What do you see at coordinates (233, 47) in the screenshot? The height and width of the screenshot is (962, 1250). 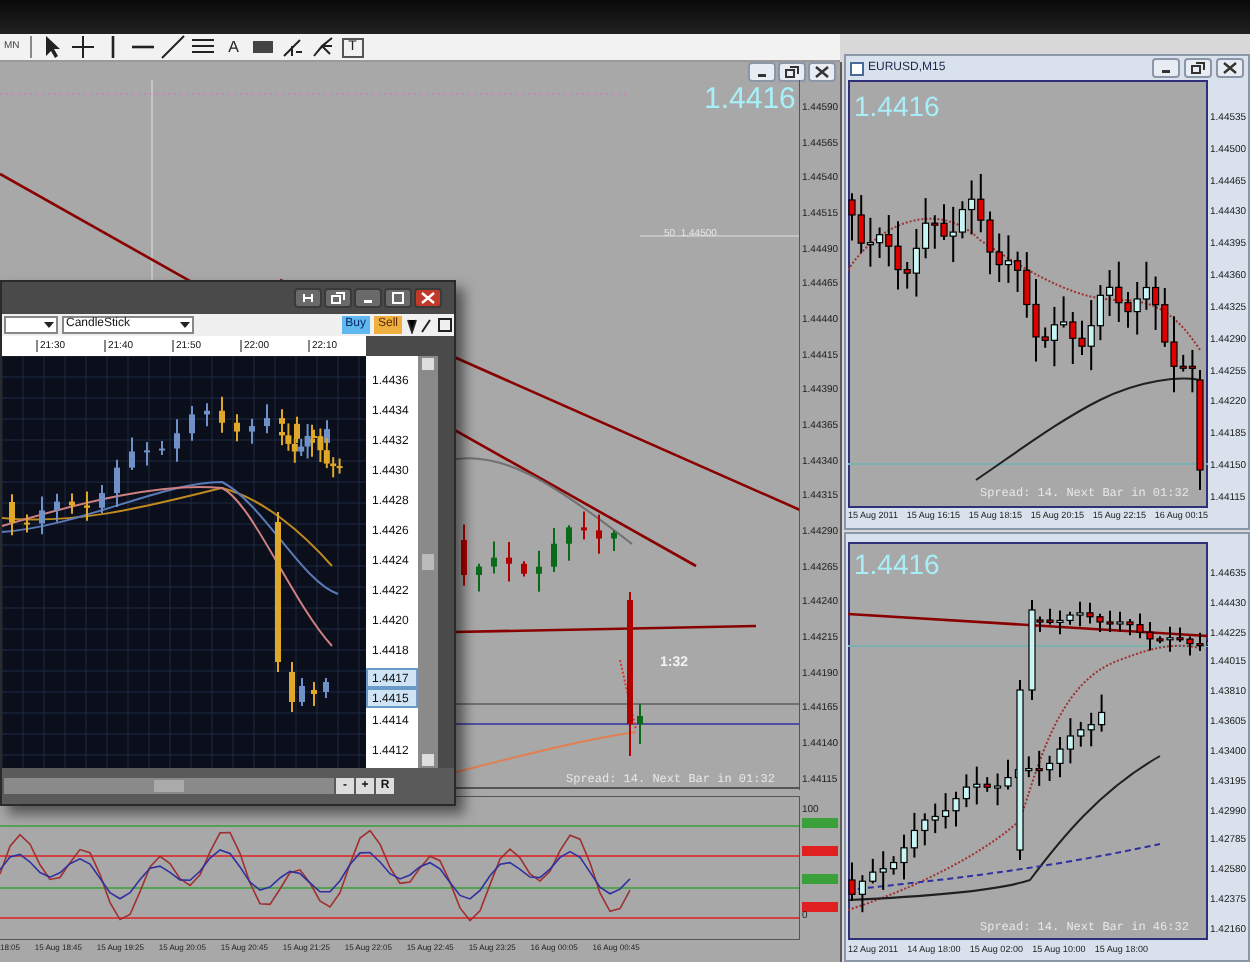 I see `text-tool-button: A` at bounding box center [233, 47].